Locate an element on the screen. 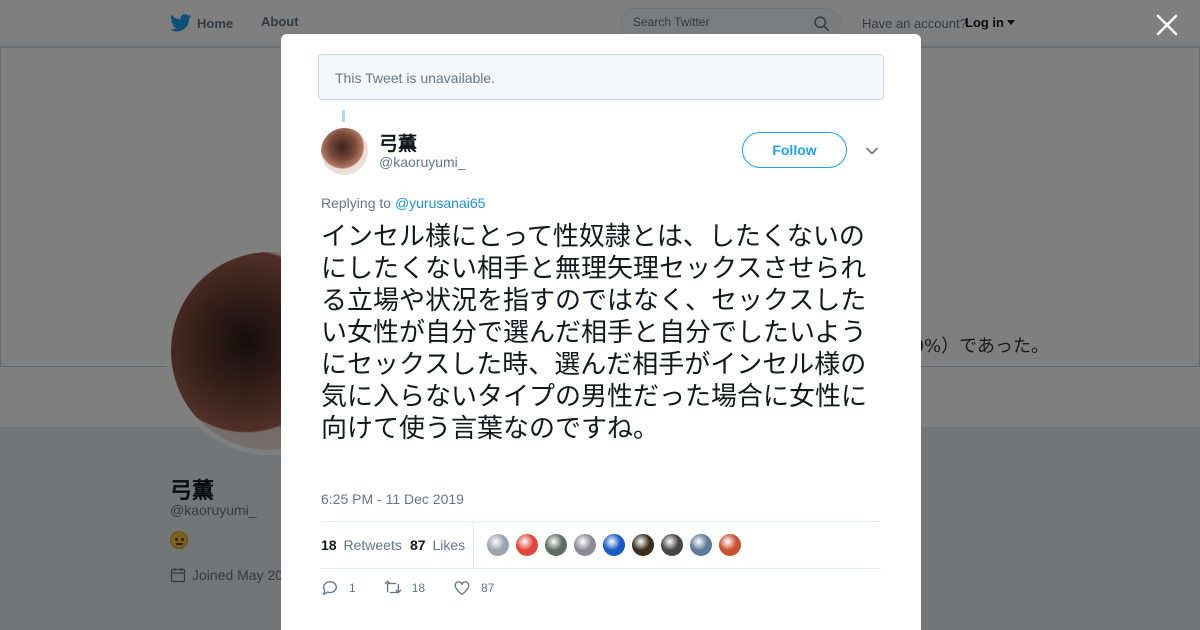 Image resolution: width=1200 pixels, height=630 pixels. tweet-timestamp: 6:25 PM - 11 Dec 2019 is located at coordinates (392, 499).